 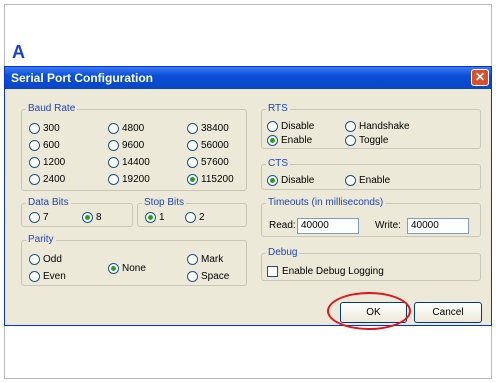 What do you see at coordinates (45, 259) in the screenshot?
I see `parity-option-odd: Odd` at bounding box center [45, 259].